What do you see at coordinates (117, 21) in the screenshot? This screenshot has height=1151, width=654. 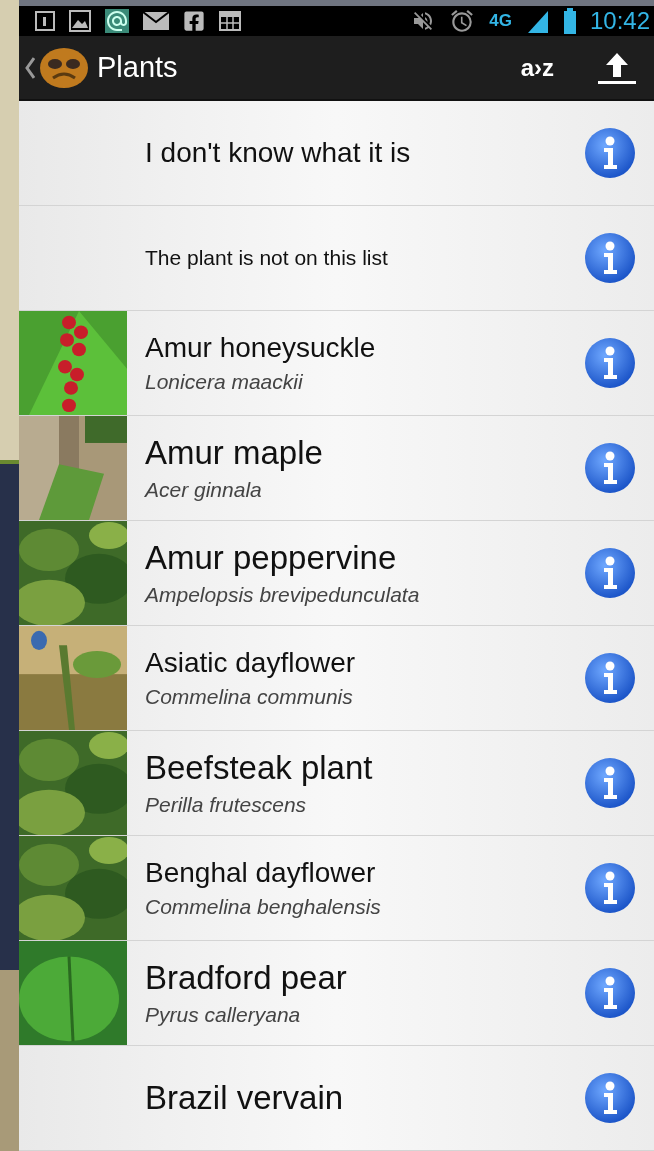 I see `email-icon` at bounding box center [117, 21].